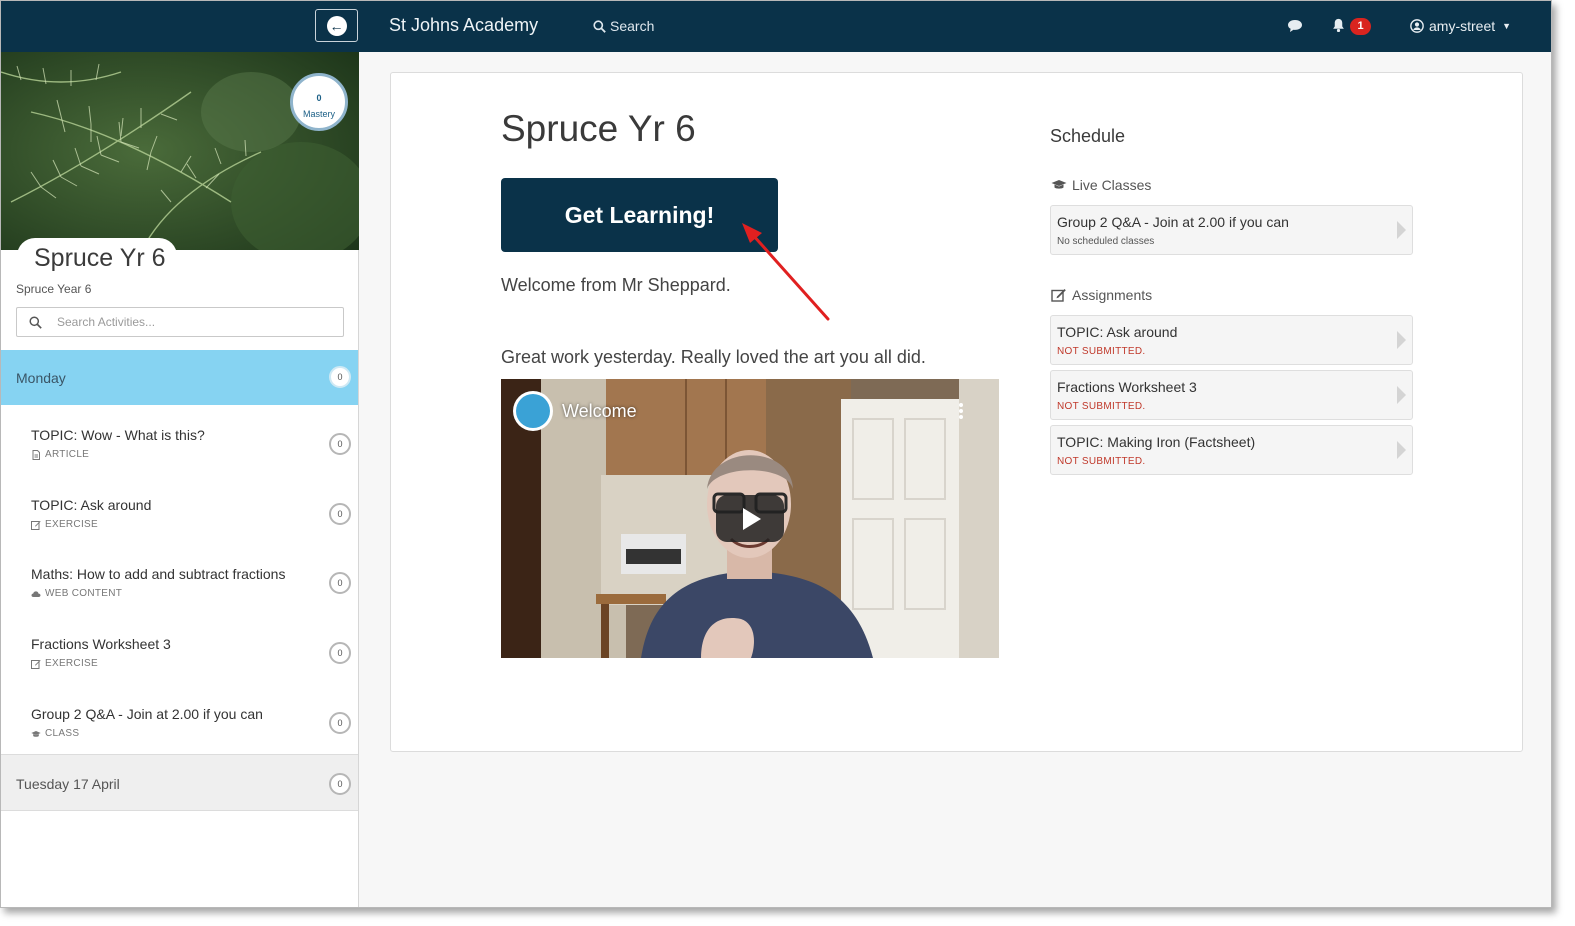  What do you see at coordinates (41, 378) in the screenshot?
I see `day-label: Monday` at bounding box center [41, 378].